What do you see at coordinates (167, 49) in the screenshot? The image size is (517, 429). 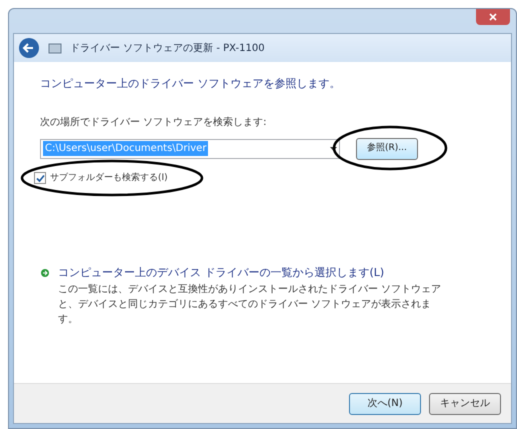 I see `window-title: ドライバー ソフトウェアの更新 - PX-1100` at bounding box center [167, 49].